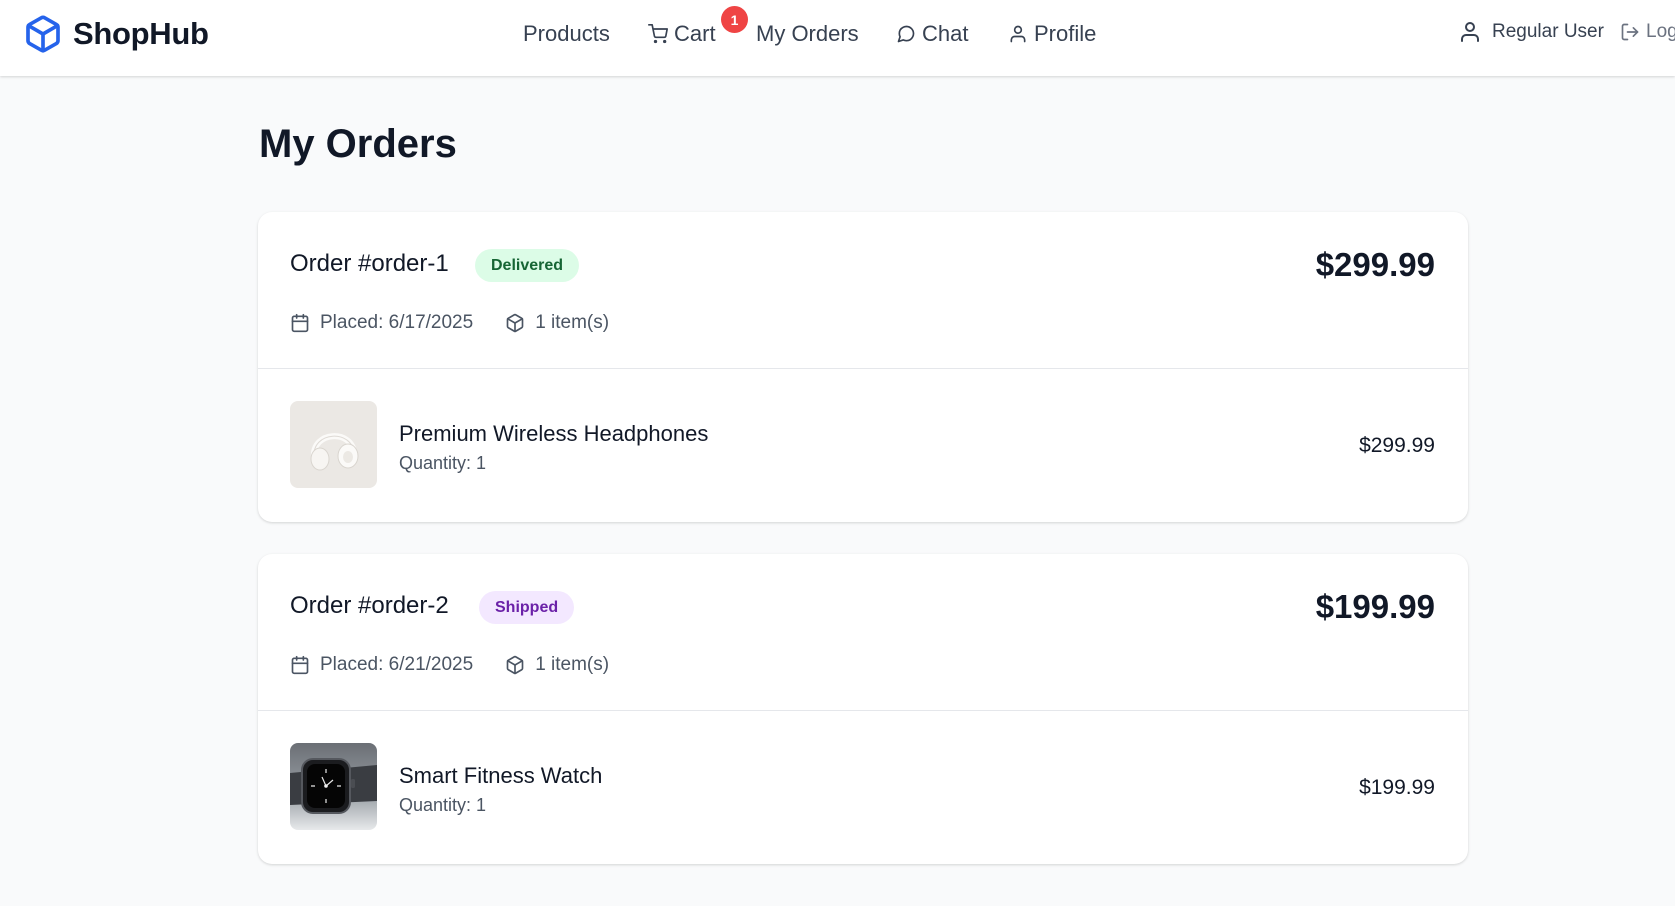 This screenshot has height=906, width=1675. What do you see at coordinates (863, 787) in the screenshot?
I see `order-line-item: Smart Fitness Watch Quantity: 1 $199.99` at bounding box center [863, 787].